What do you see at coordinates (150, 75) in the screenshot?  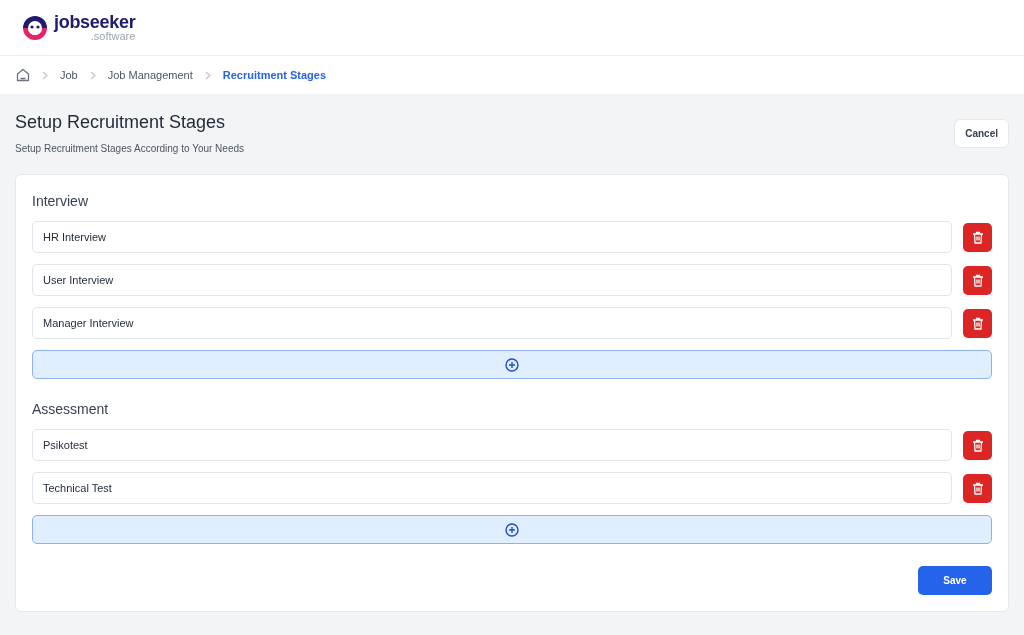 I see `breadcrumb-link: Job Management` at bounding box center [150, 75].